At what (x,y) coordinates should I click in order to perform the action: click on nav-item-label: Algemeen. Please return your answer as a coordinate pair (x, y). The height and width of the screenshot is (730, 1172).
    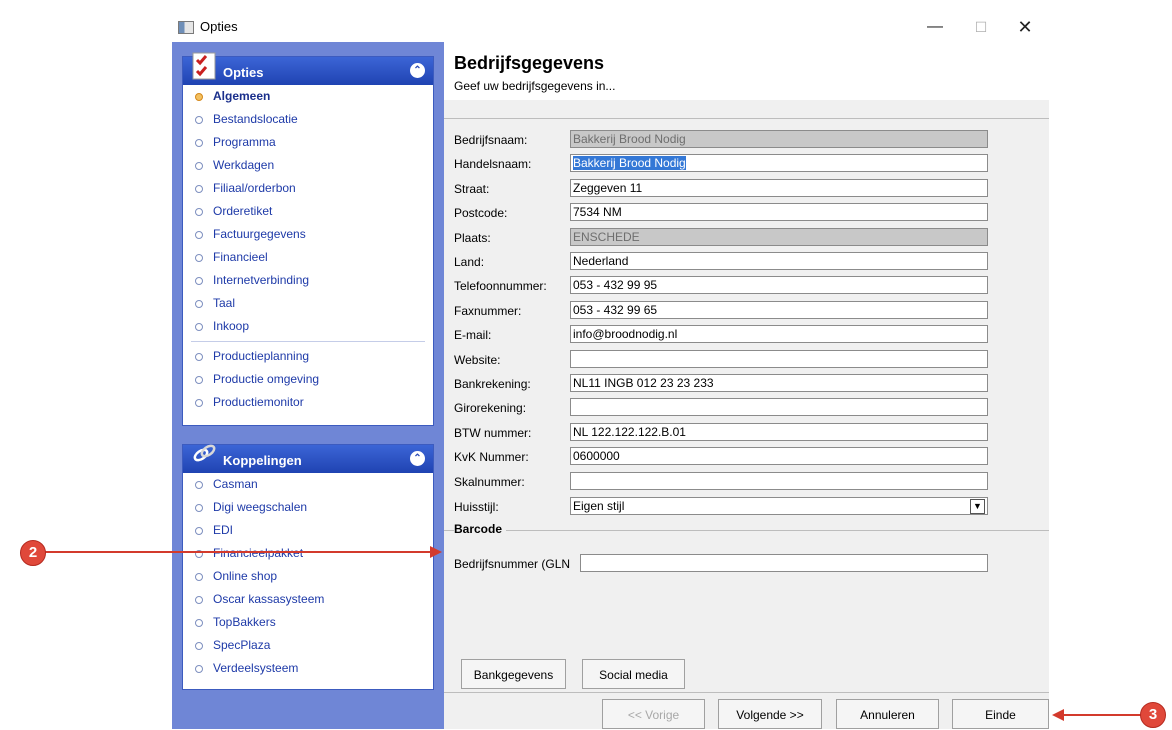
    Looking at the image, I should click on (242, 96).